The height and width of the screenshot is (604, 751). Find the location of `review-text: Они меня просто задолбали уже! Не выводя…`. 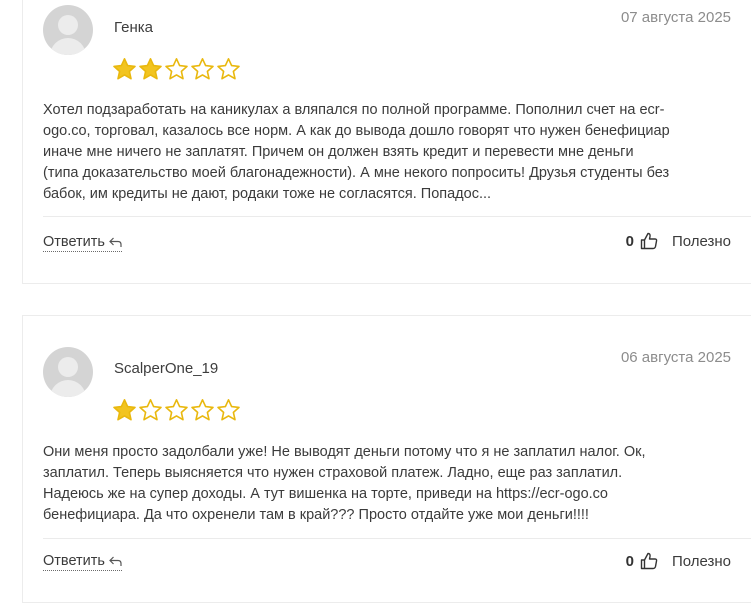

review-text: Они меня просто задолбали уже! Не выводя… is located at coordinates (383, 484).